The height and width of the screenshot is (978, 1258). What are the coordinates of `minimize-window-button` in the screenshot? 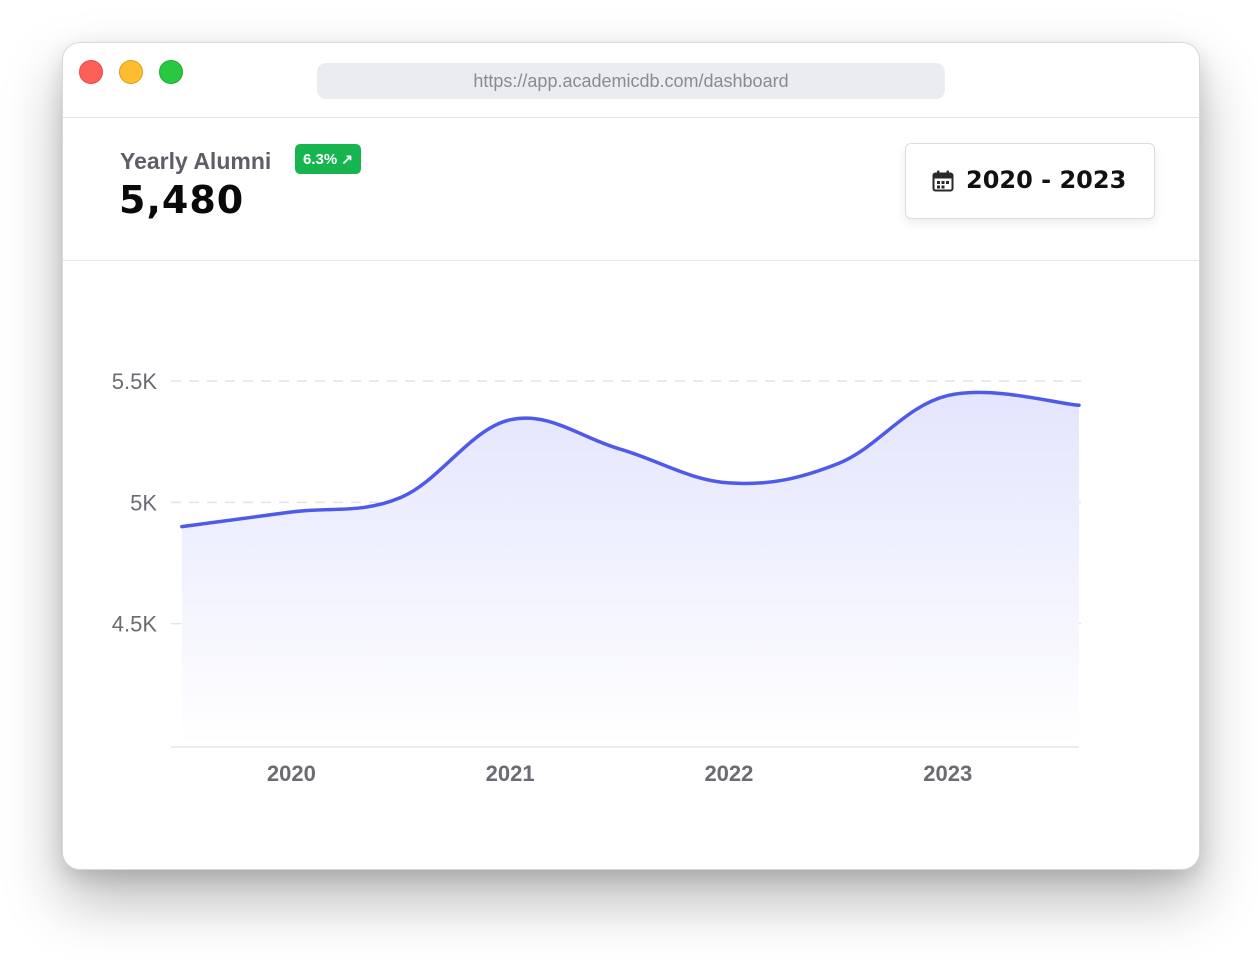 It's located at (131, 72).